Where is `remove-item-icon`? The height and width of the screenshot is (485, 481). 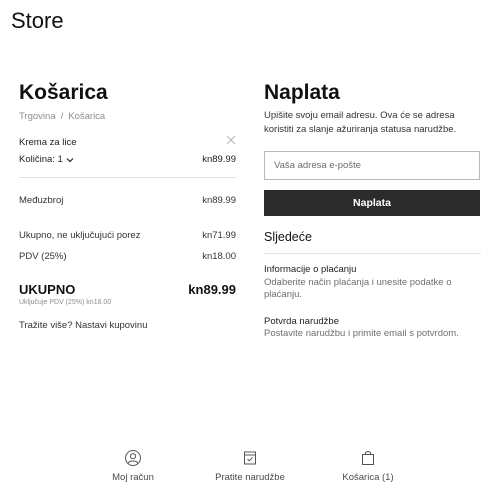 remove-item-icon is located at coordinates (231, 140).